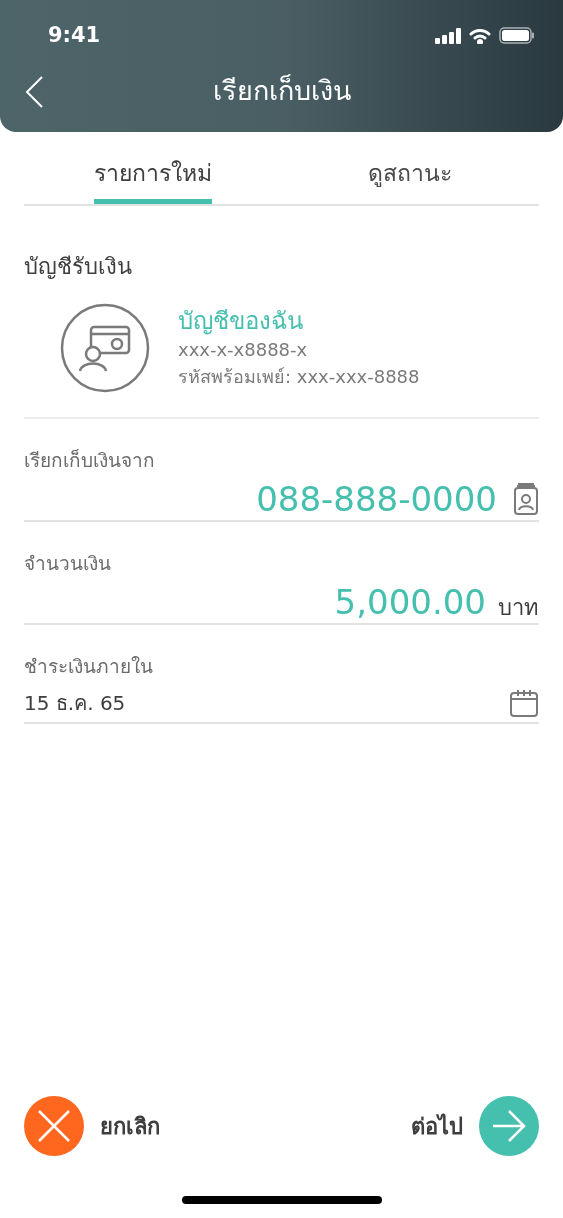 This screenshot has height=1218, width=563. Describe the element at coordinates (92, 1126) in the screenshot. I see `cancel-button: ยกเลิก` at that location.